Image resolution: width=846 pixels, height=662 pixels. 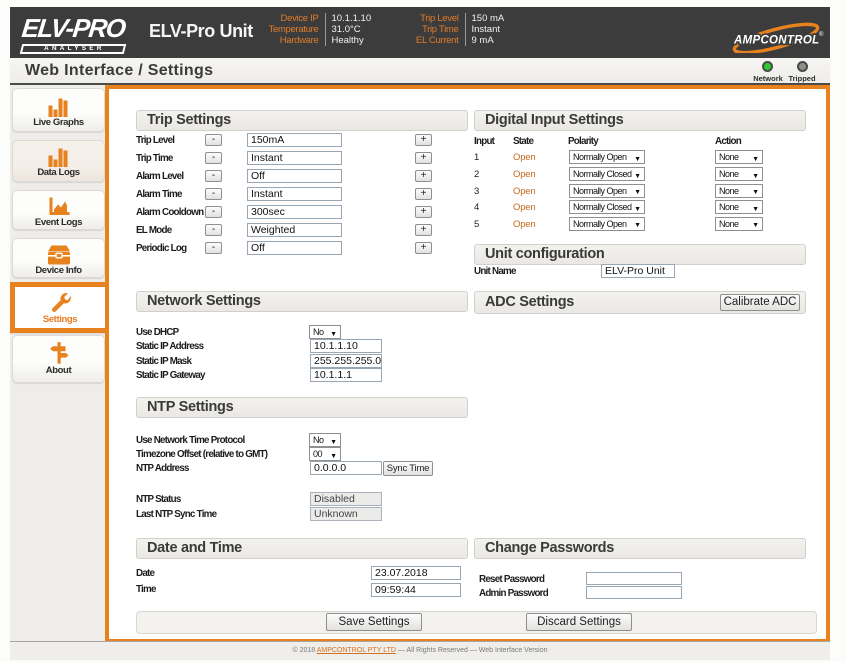 What do you see at coordinates (776, 41) in the screenshot?
I see `svg-text: AMPCONTROL` at bounding box center [776, 41].